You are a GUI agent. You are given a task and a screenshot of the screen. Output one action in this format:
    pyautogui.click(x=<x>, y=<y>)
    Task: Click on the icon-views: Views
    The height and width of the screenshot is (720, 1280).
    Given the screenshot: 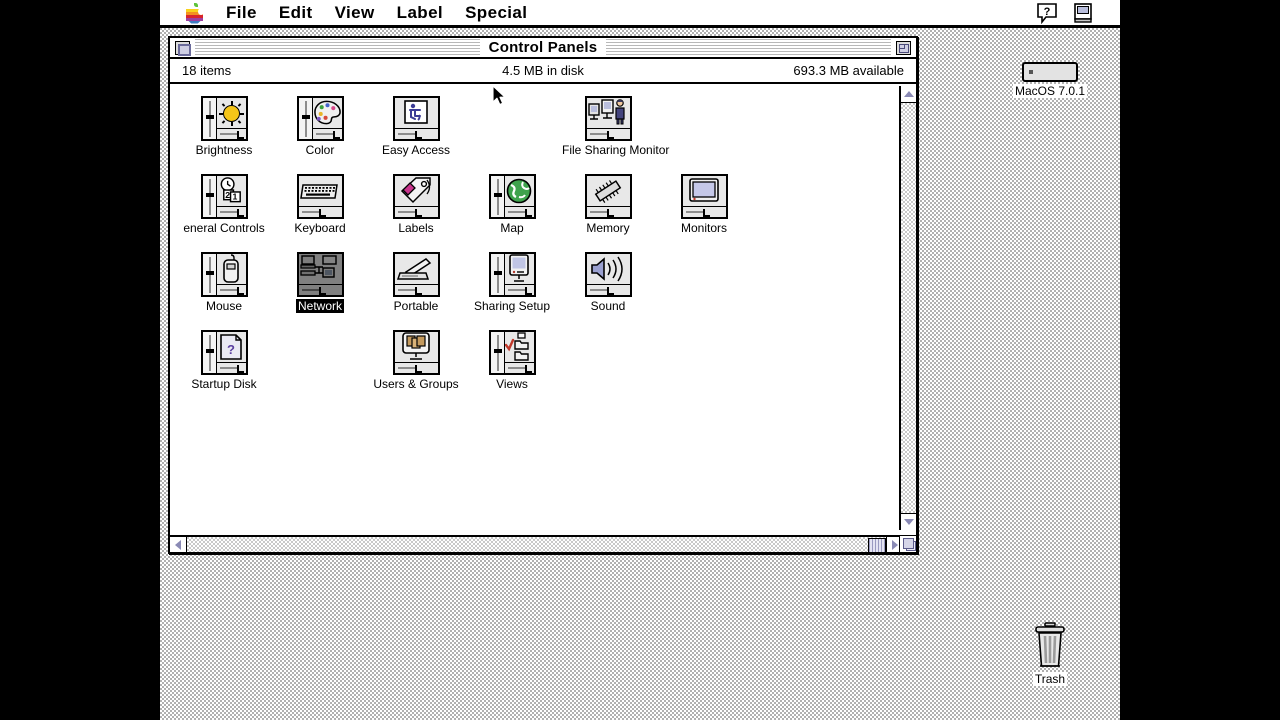 What is the action you would take?
    pyautogui.click(x=512, y=361)
    